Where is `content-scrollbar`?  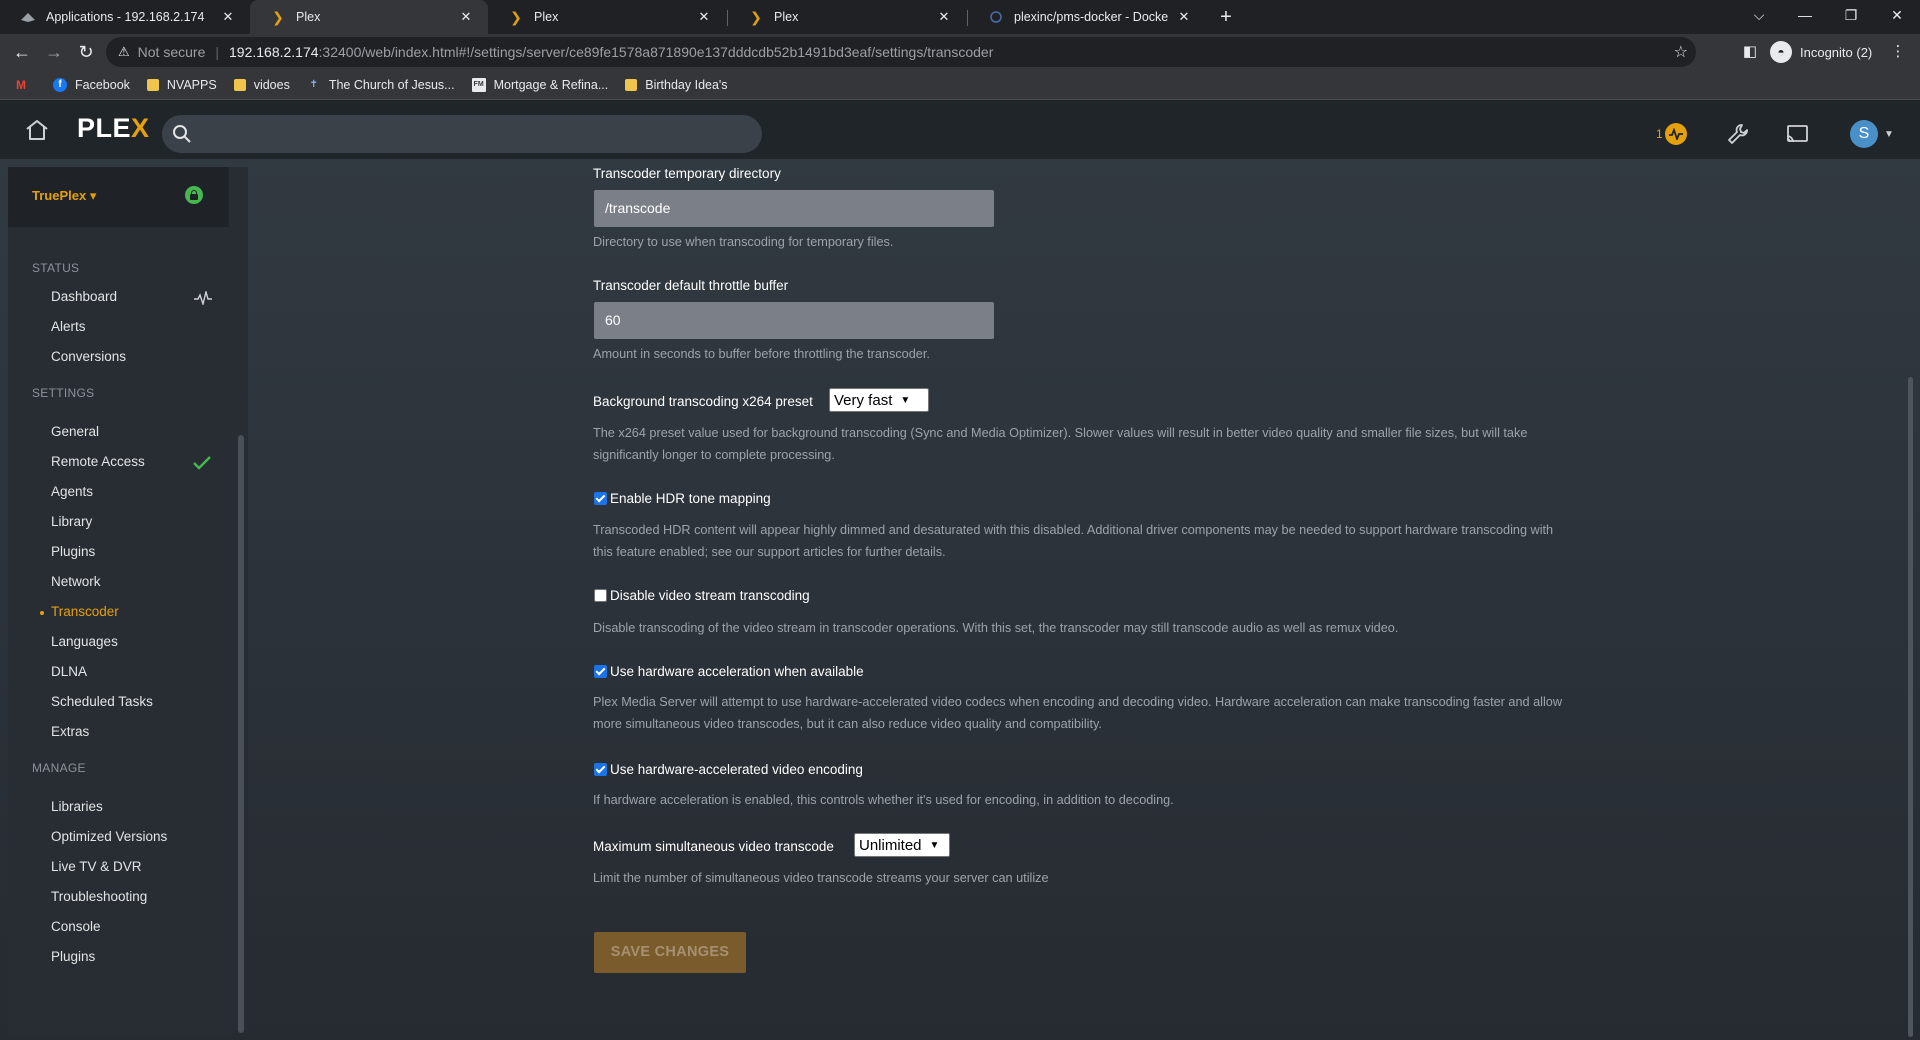 content-scrollbar is located at coordinates (1910, 707).